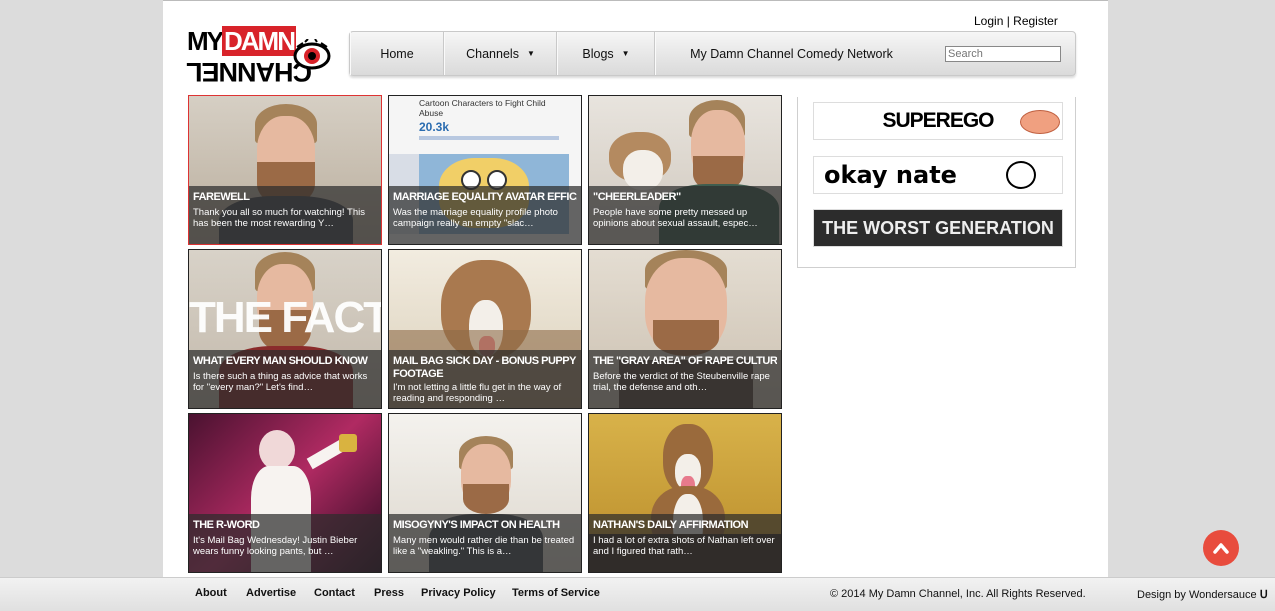  I want to click on nav-channels-label: Channels, so click(492, 53).